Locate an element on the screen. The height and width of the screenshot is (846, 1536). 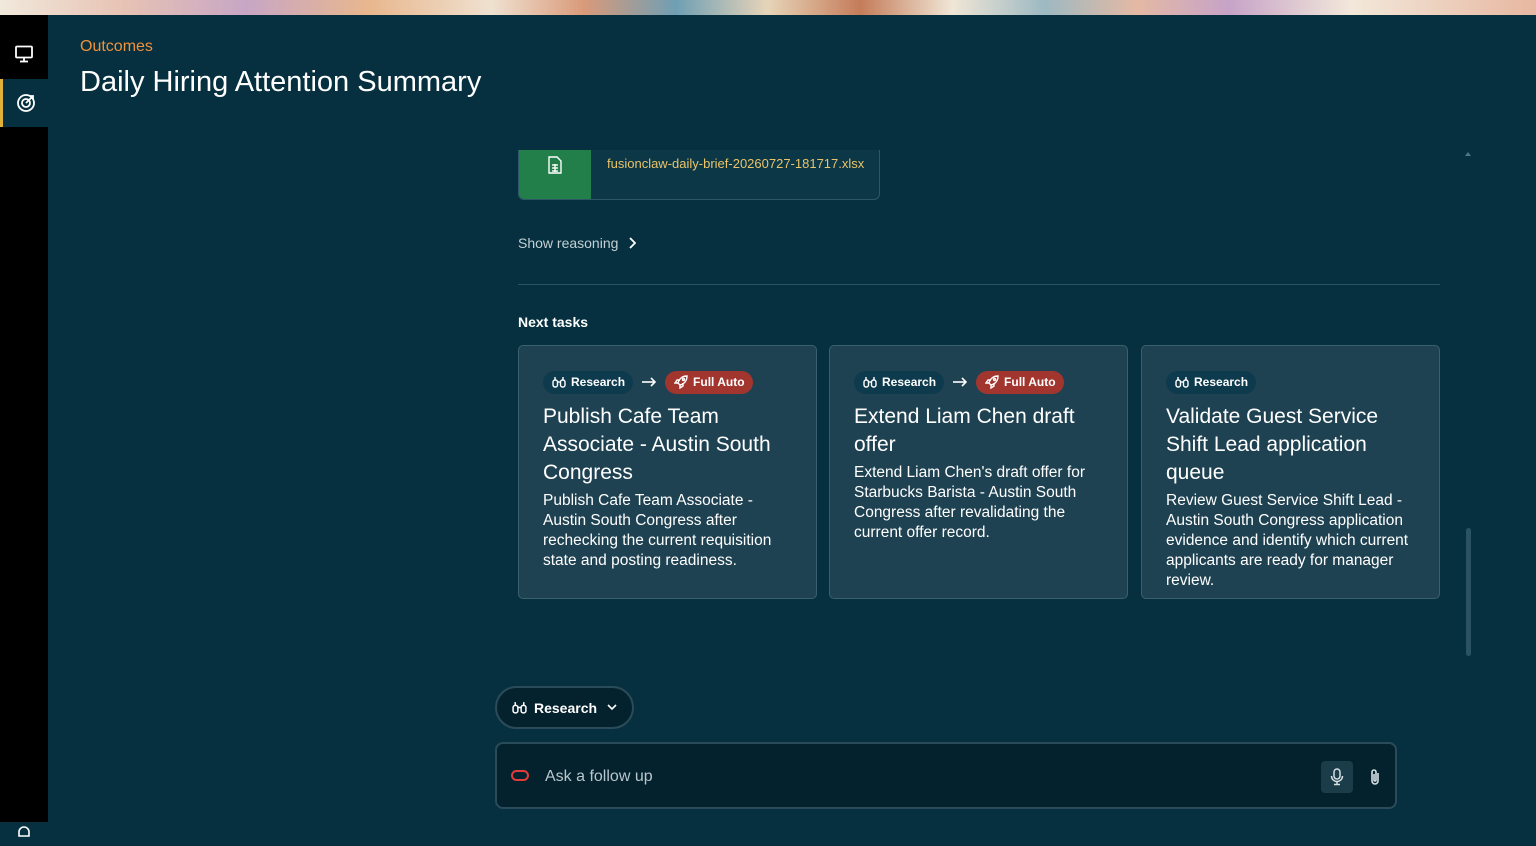
oracle-logo-icon is located at coordinates (520, 775).